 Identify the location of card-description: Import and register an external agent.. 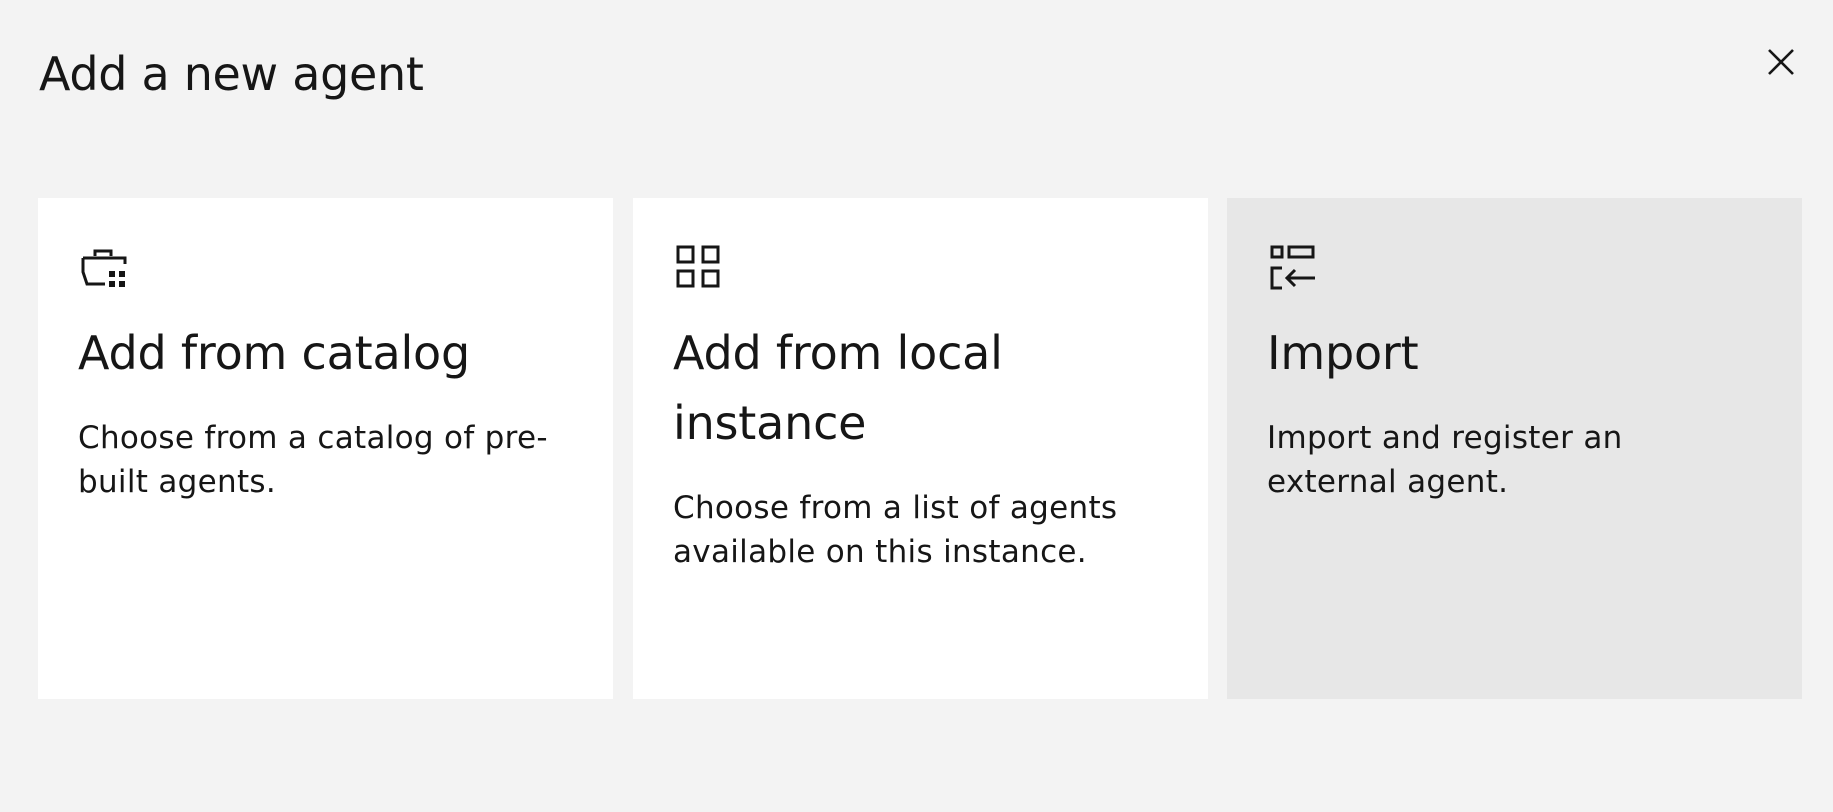
(1445, 460).